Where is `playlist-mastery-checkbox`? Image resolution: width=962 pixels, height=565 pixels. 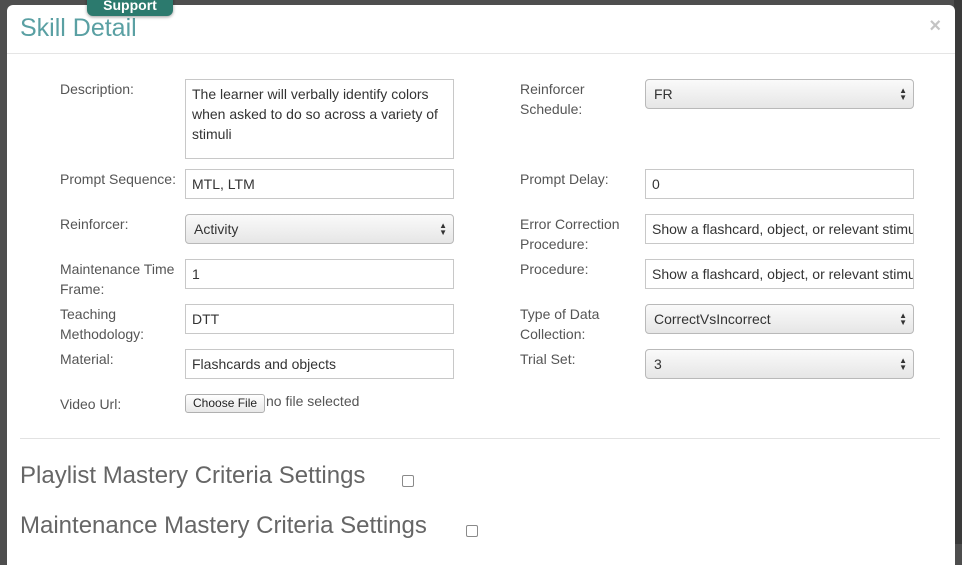 playlist-mastery-checkbox is located at coordinates (408, 481).